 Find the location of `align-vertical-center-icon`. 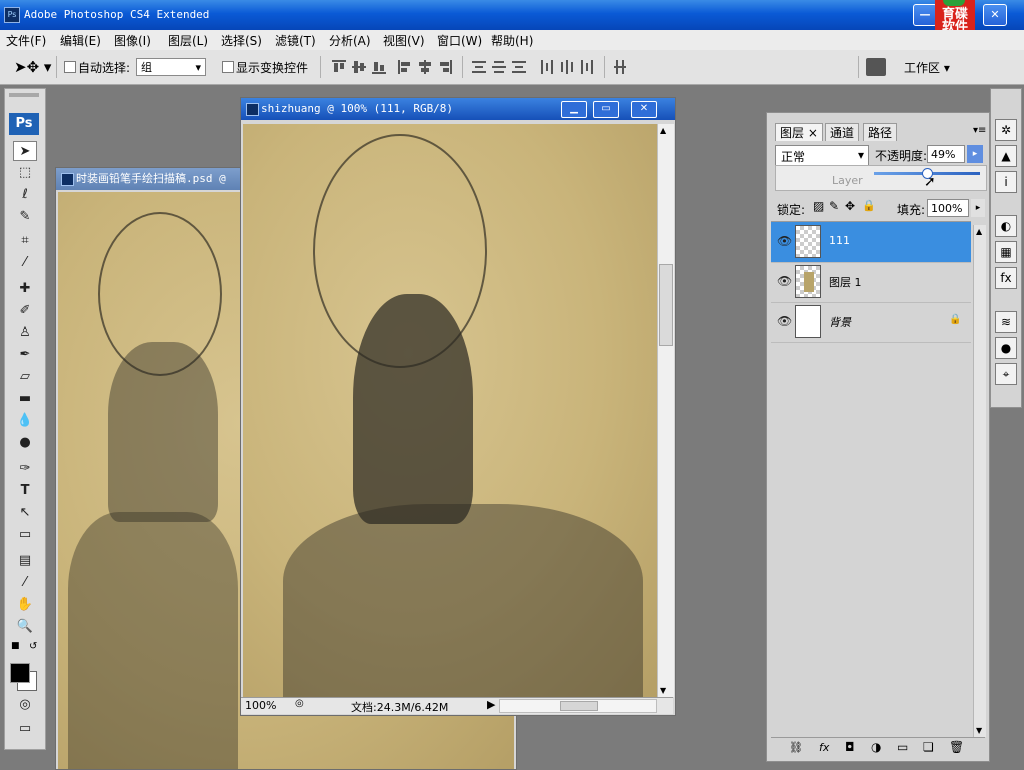

align-vertical-center-icon is located at coordinates (359, 67).